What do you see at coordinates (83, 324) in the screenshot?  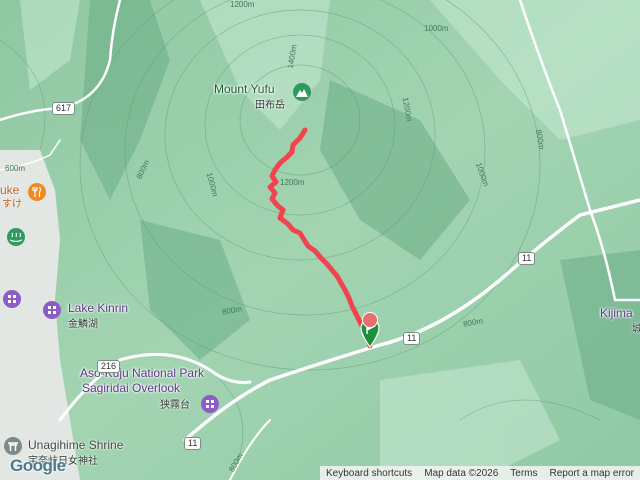 I see `lake-local-name: 金鱗湖` at bounding box center [83, 324].